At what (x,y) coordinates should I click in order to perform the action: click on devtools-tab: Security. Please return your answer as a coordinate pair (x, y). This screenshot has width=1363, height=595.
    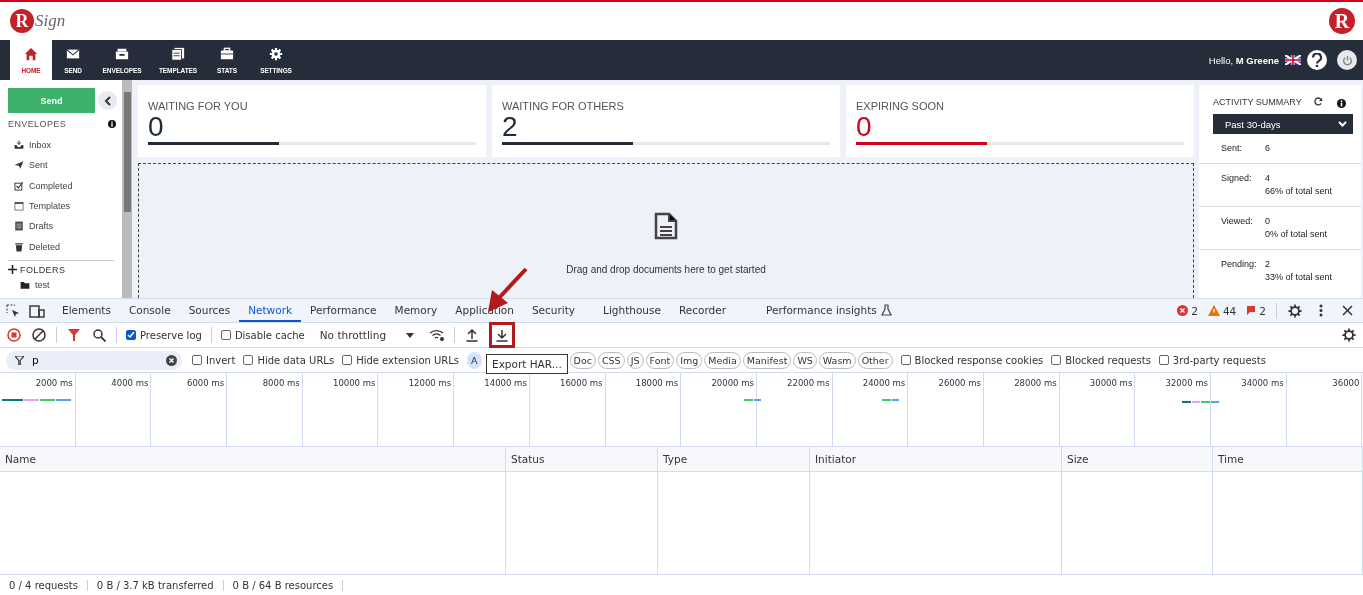
    Looking at the image, I should click on (553, 310).